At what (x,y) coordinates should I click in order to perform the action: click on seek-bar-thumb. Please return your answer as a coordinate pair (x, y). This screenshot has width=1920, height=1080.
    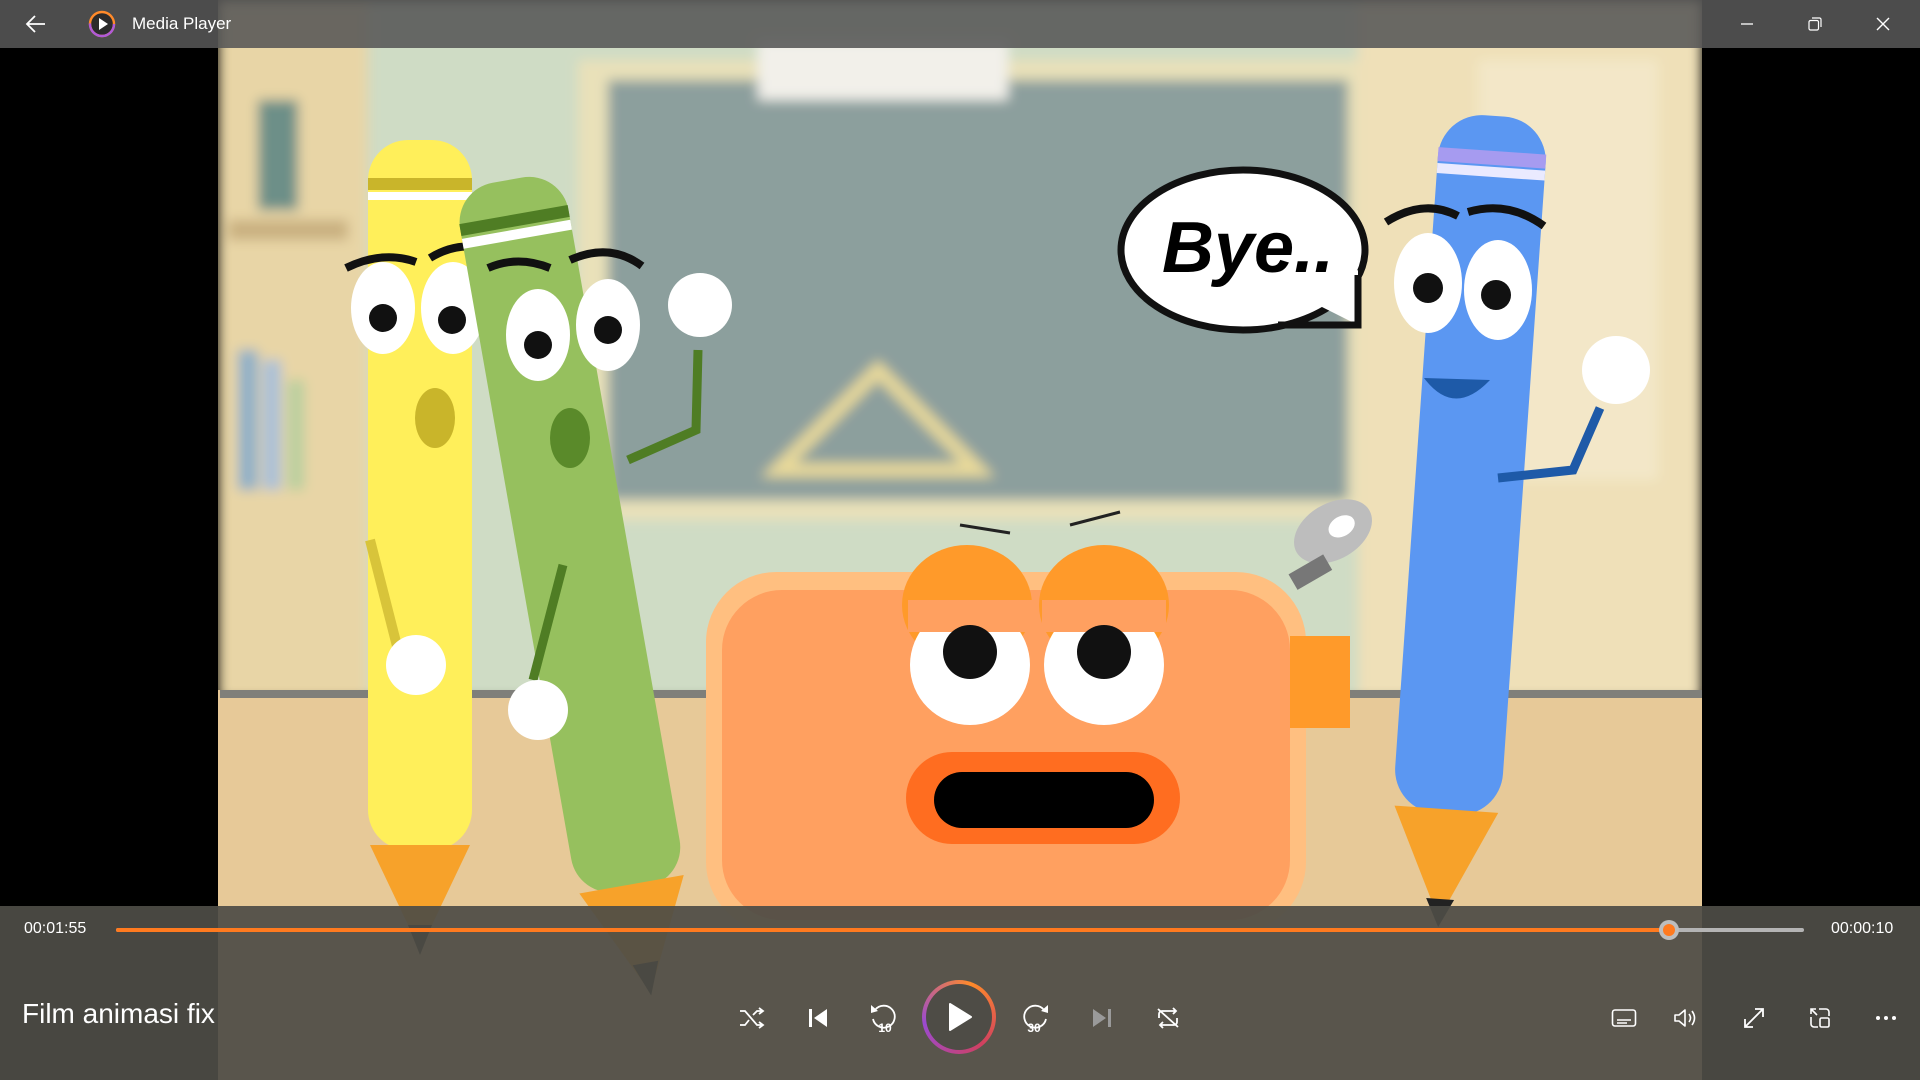
    Looking at the image, I should click on (1668, 930).